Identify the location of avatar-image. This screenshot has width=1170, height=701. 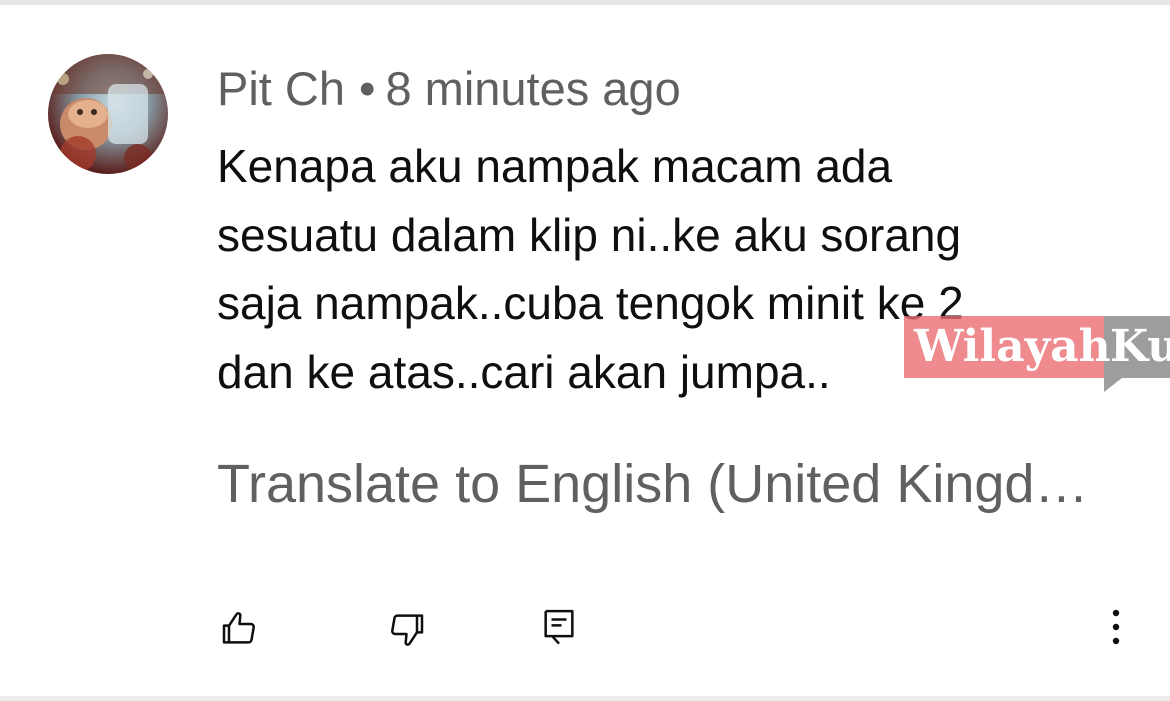
(108, 114).